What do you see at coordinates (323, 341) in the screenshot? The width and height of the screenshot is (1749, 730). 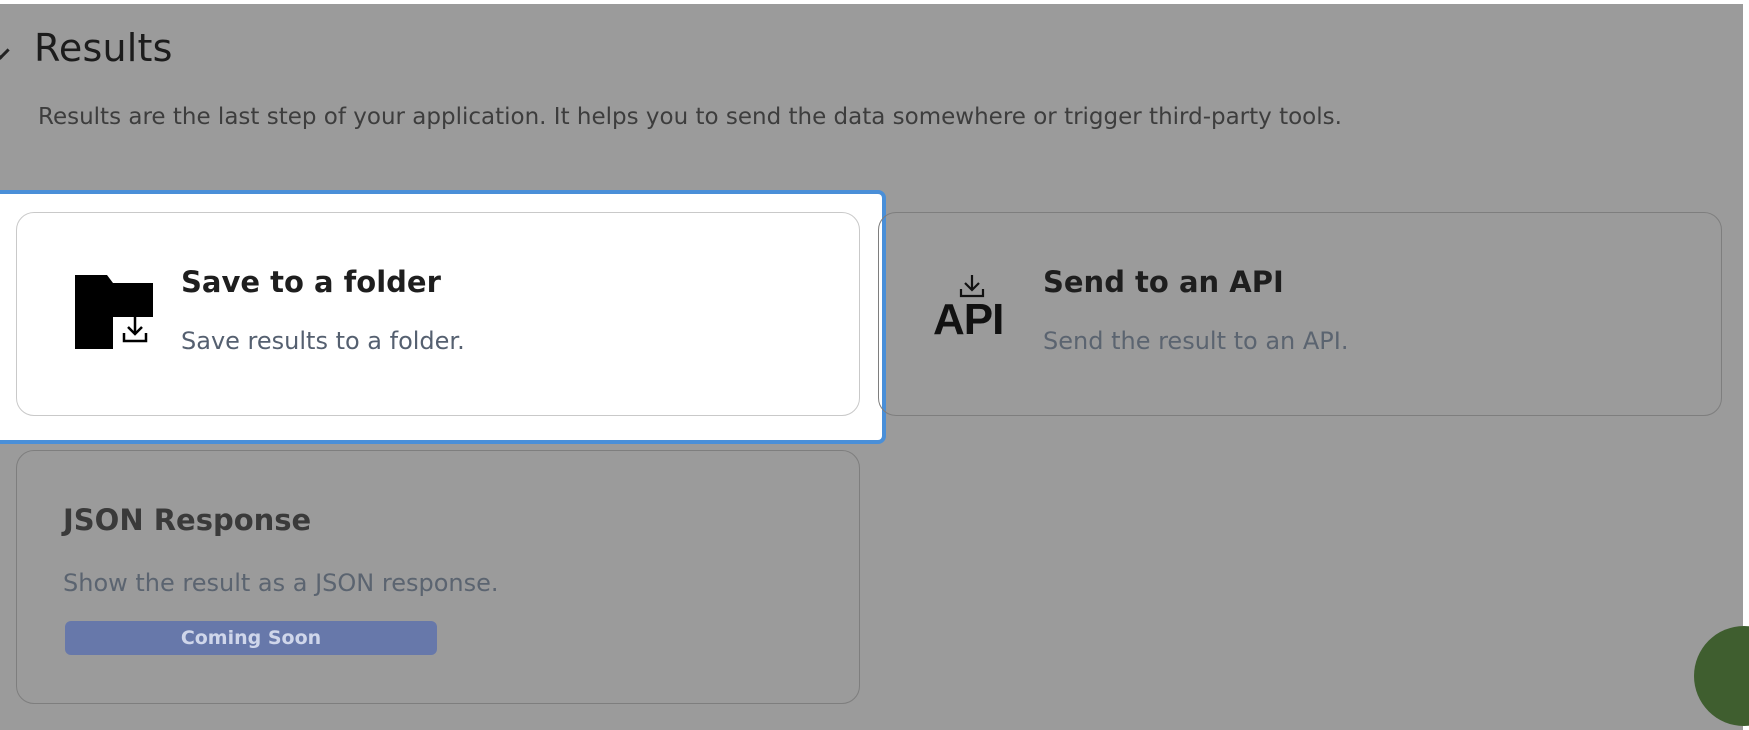 I see `save-to-folder-description: Save results to a folder.` at bounding box center [323, 341].